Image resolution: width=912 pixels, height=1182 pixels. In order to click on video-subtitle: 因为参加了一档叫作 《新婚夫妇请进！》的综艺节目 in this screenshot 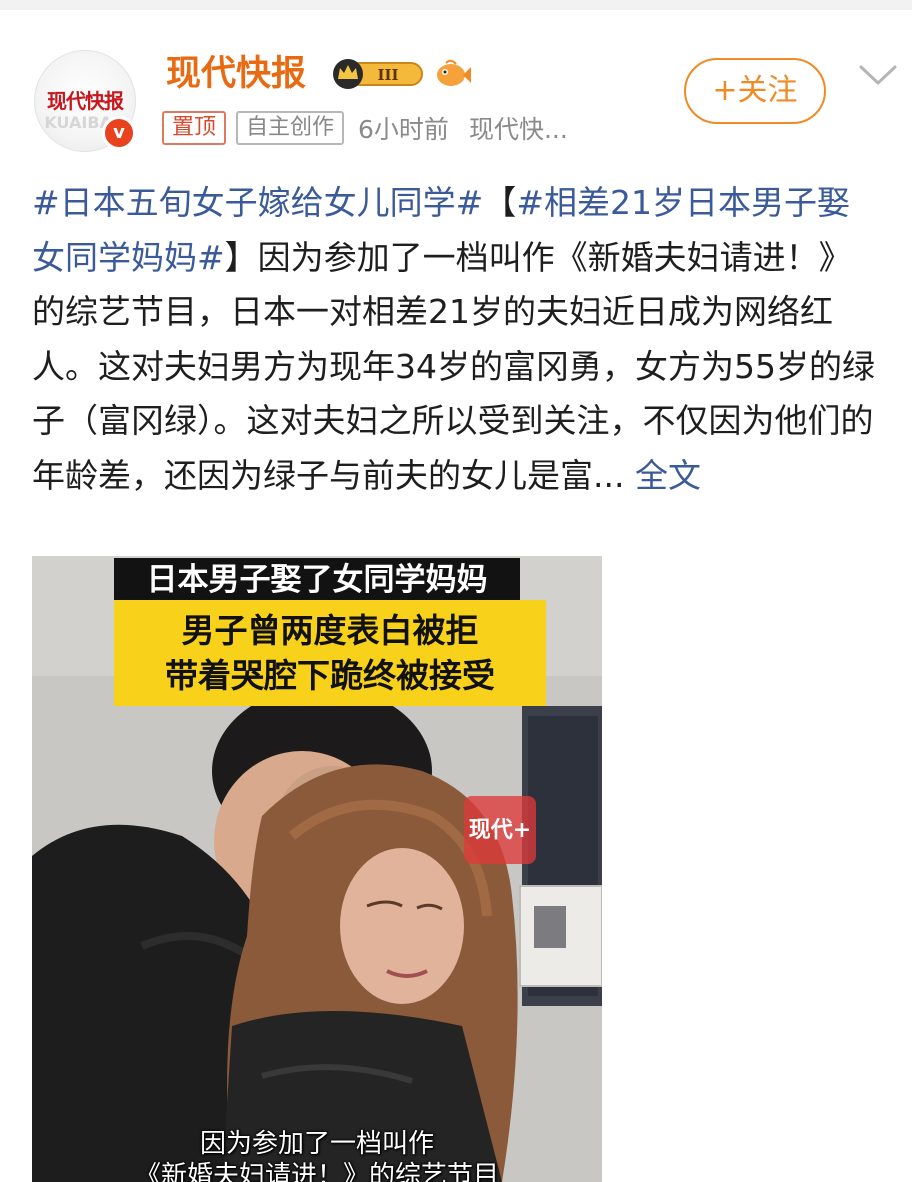, I will do `click(317, 1155)`.